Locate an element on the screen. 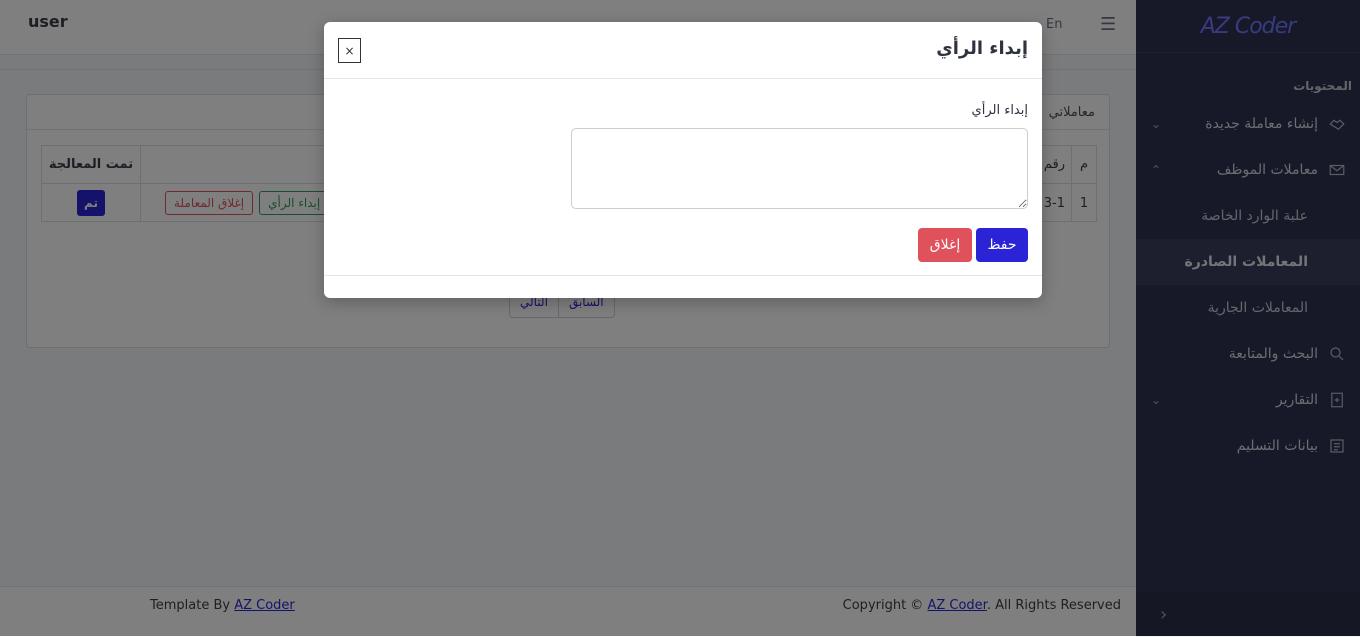  close-button: إغلاق is located at coordinates (945, 245).